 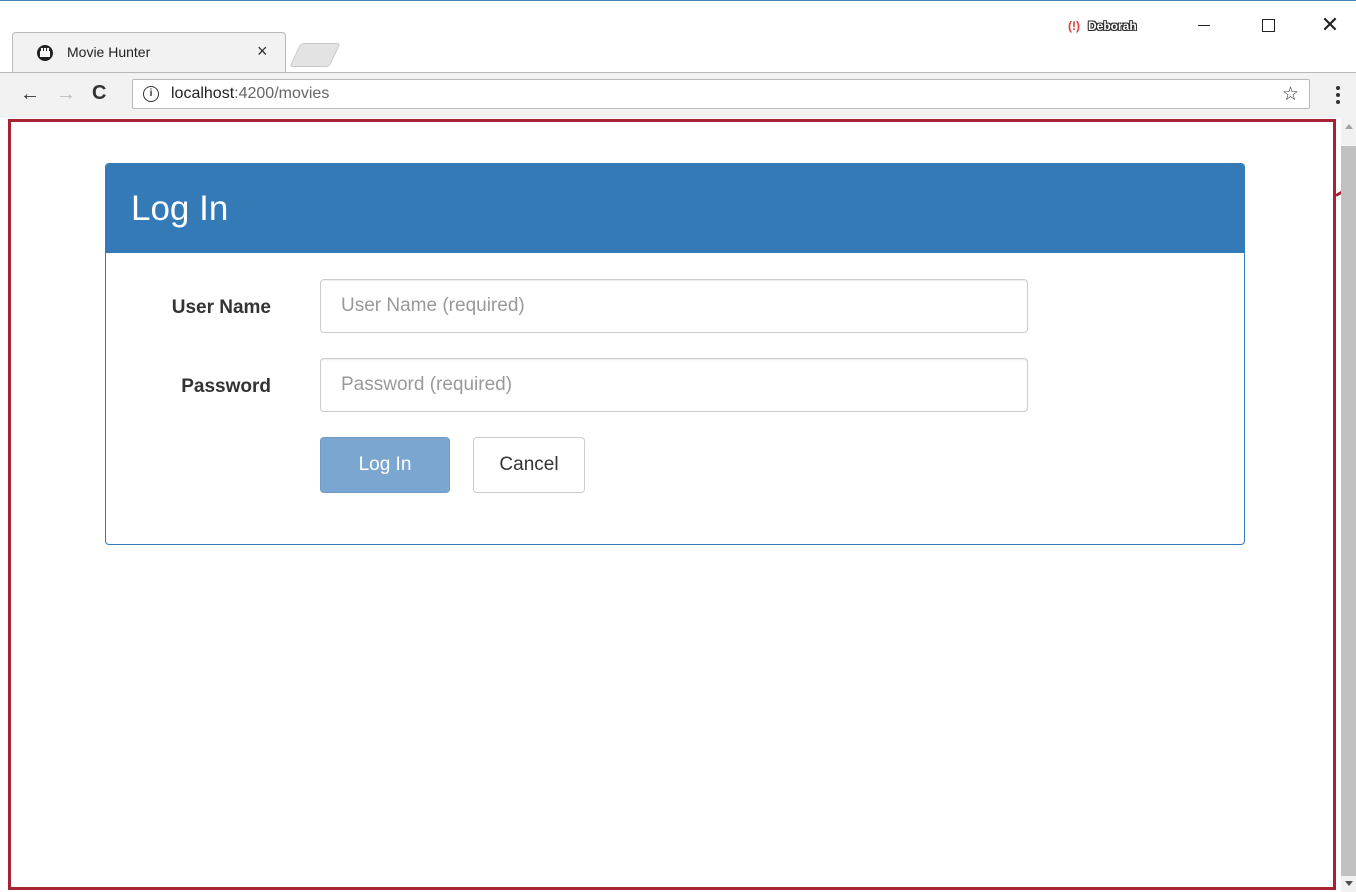 I want to click on close-window-icon: ✕, so click(x=1330, y=24).